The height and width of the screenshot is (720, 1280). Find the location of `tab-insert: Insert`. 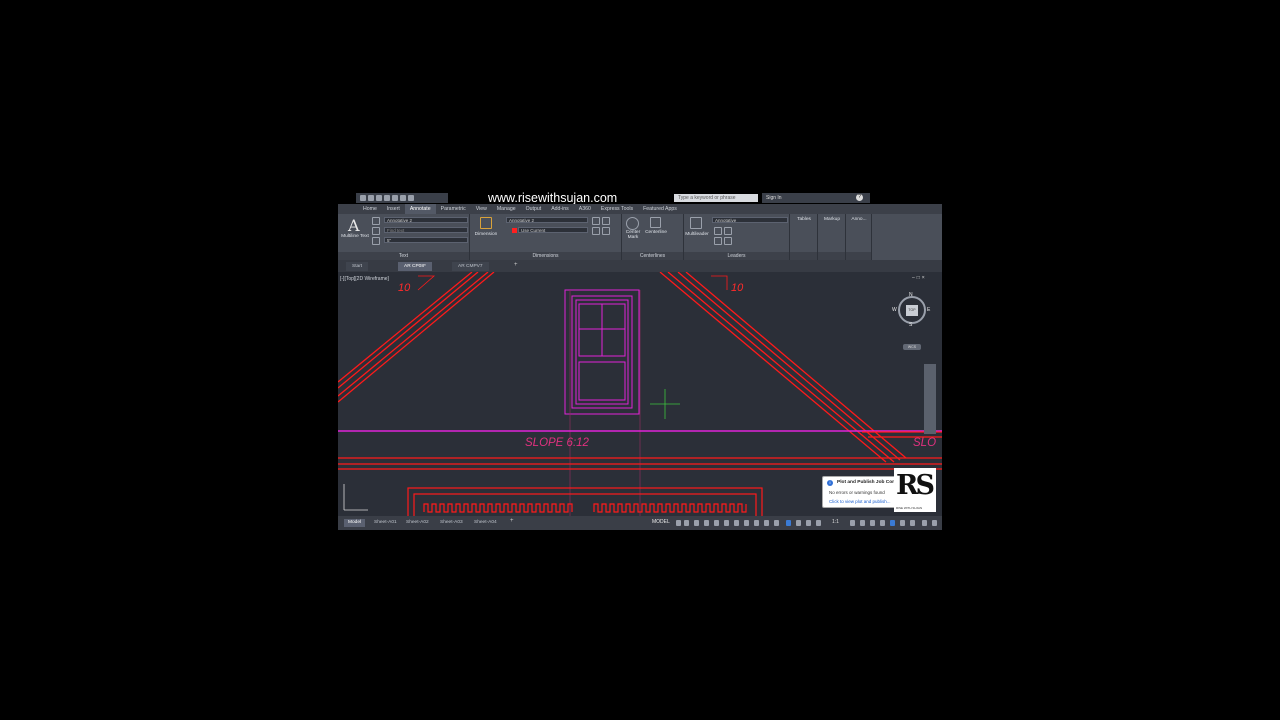

tab-insert: Insert is located at coordinates (393, 209).